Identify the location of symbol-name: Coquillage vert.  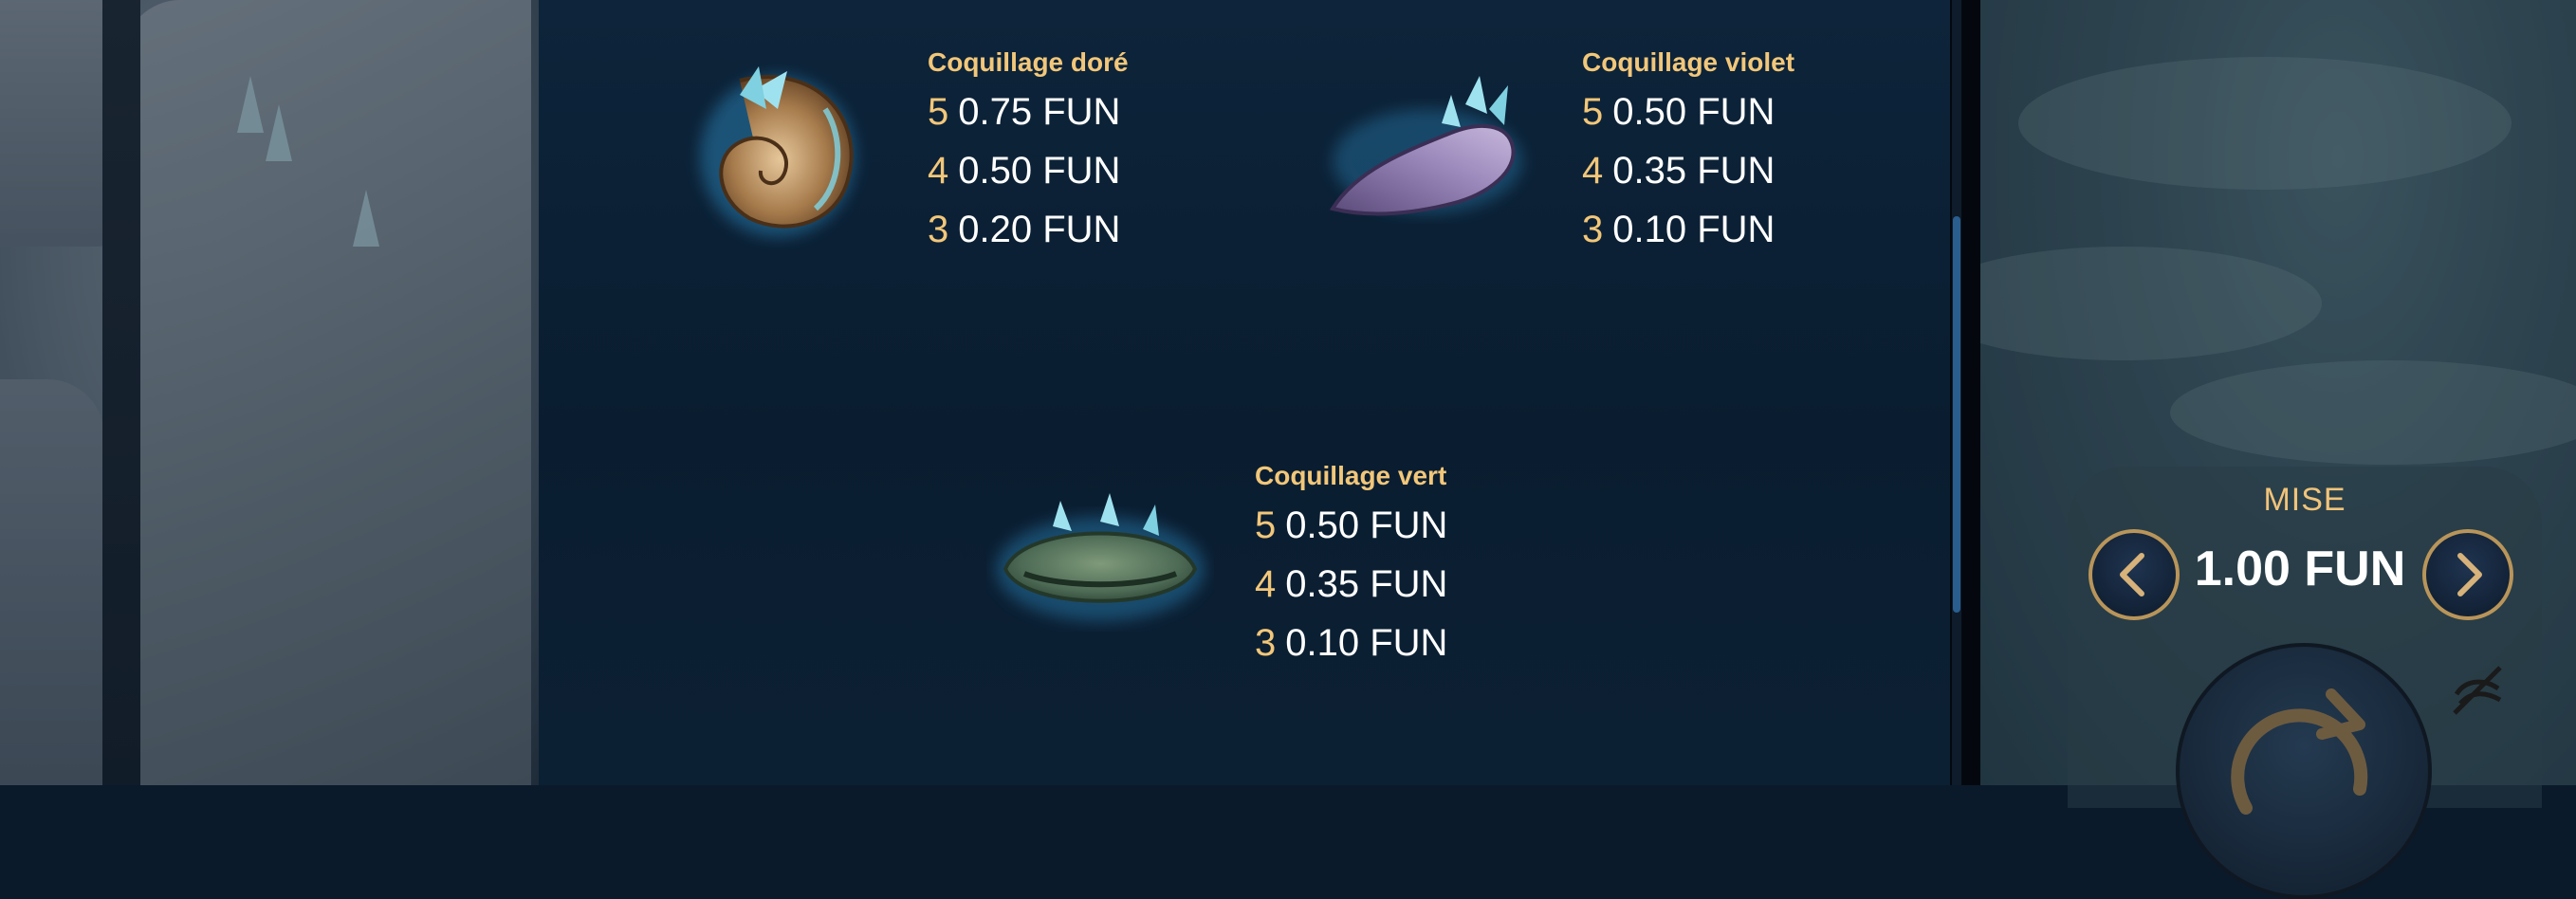
(1351, 476).